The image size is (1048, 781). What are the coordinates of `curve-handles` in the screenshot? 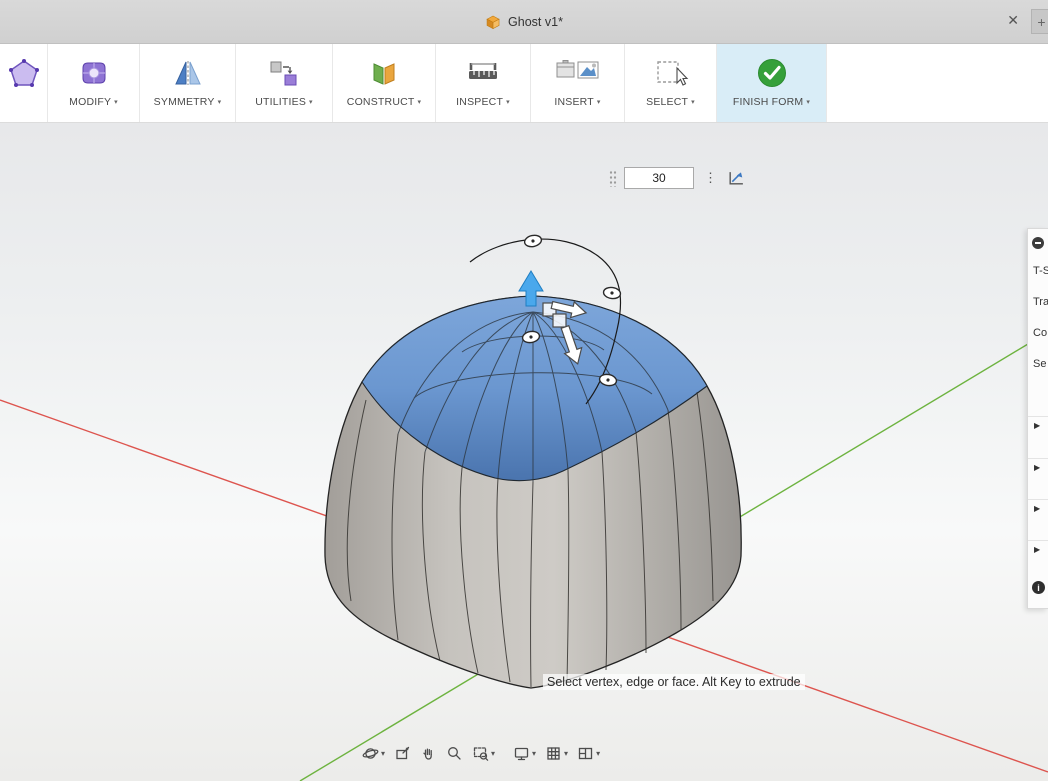 It's located at (571, 310).